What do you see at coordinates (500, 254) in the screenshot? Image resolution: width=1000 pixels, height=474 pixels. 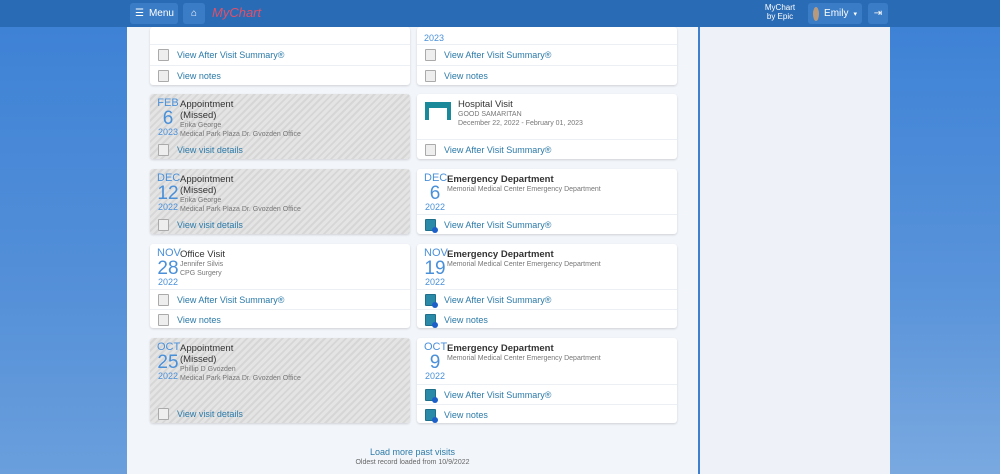 I see `title: Emergency Department` at bounding box center [500, 254].